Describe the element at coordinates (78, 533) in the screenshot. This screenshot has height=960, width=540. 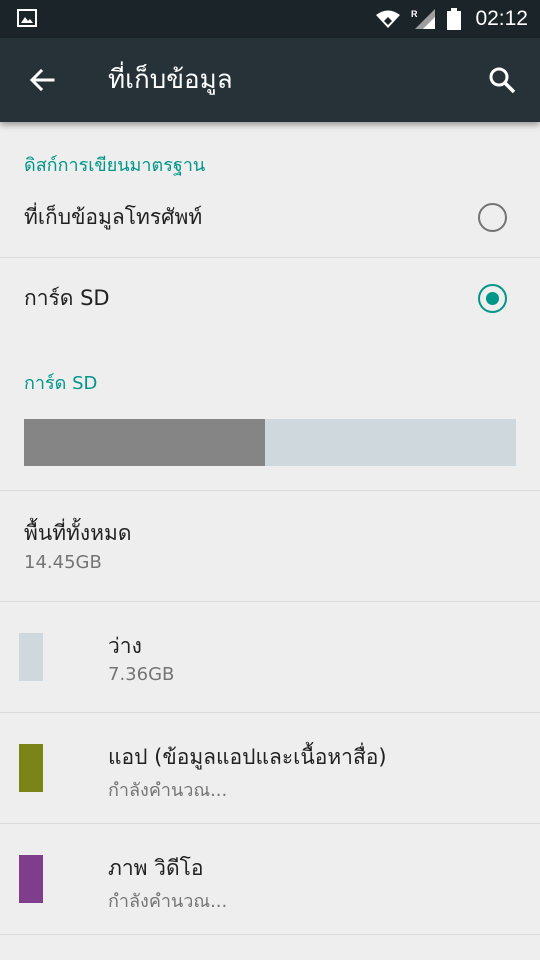
I see `total-space-label: พื้นที่ทั้งหมด` at that location.